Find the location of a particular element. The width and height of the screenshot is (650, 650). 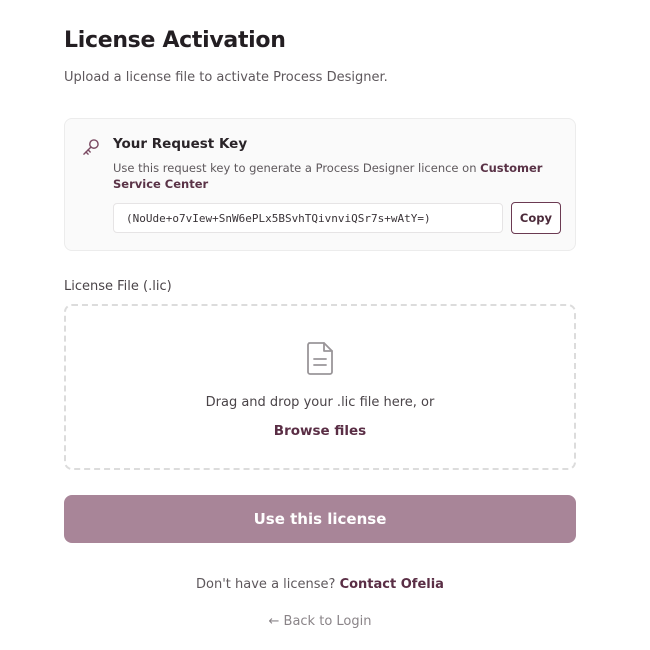

license-file-label: License File (.lic) is located at coordinates (118, 286).